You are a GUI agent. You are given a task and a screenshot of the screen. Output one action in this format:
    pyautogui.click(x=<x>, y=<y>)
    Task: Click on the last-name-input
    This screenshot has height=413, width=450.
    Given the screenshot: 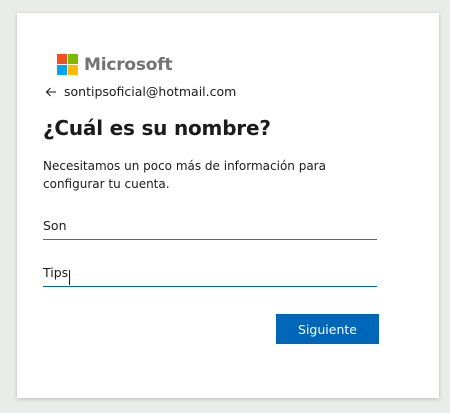 What is the action you would take?
    pyautogui.click(x=210, y=273)
    